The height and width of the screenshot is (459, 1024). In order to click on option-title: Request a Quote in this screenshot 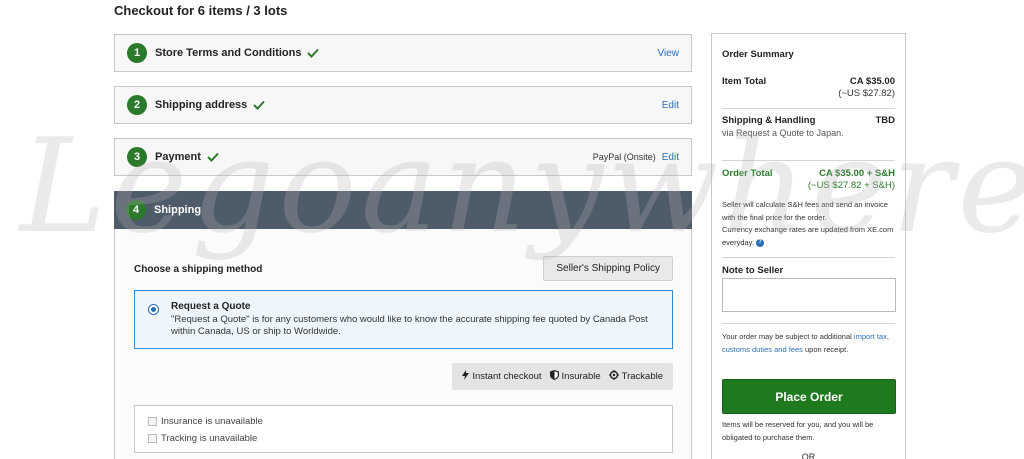, I will do `click(211, 306)`.